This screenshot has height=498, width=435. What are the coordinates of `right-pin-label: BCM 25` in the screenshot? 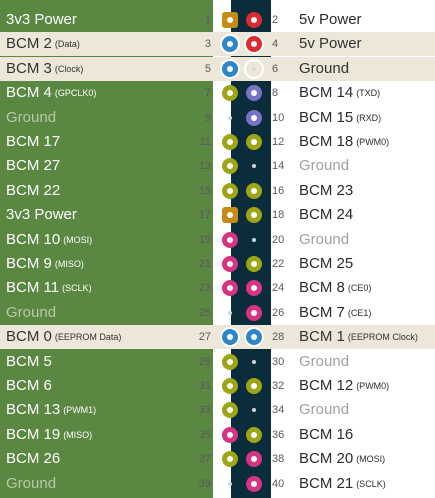 It's located at (326, 264).